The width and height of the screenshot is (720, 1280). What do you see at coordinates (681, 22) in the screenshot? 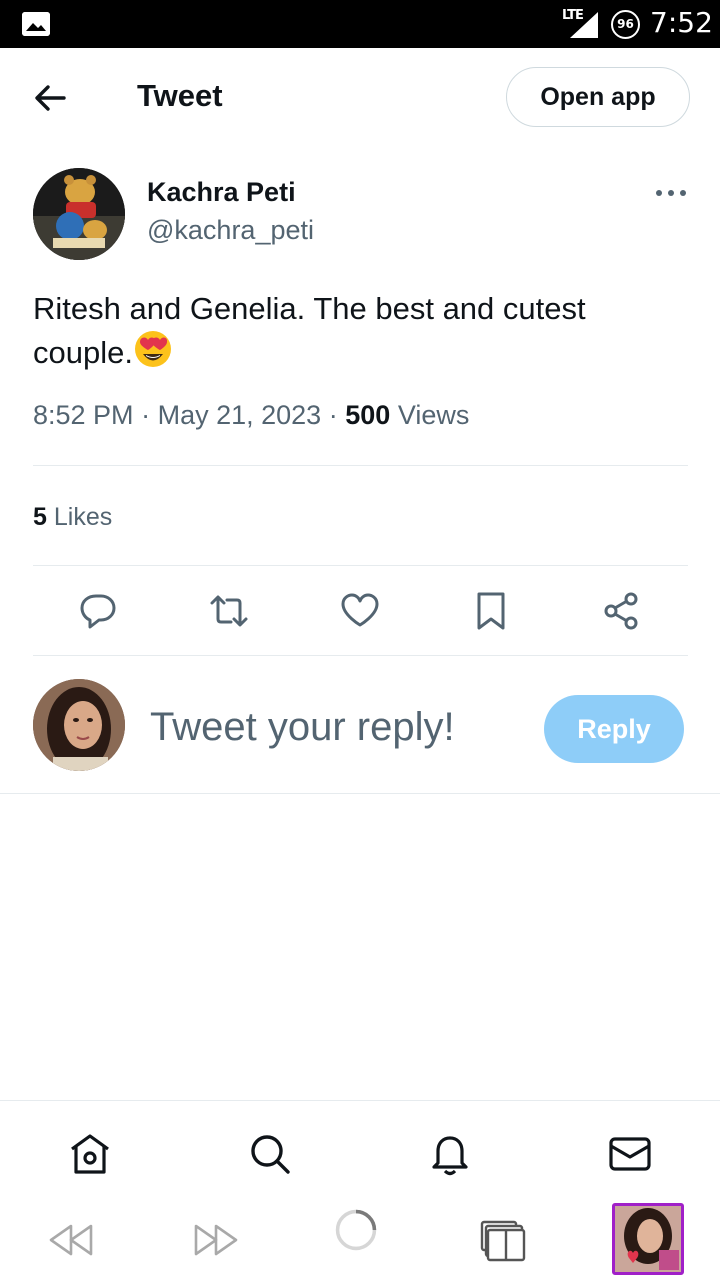
I see `clock: 7:52` at bounding box center [681, 22].